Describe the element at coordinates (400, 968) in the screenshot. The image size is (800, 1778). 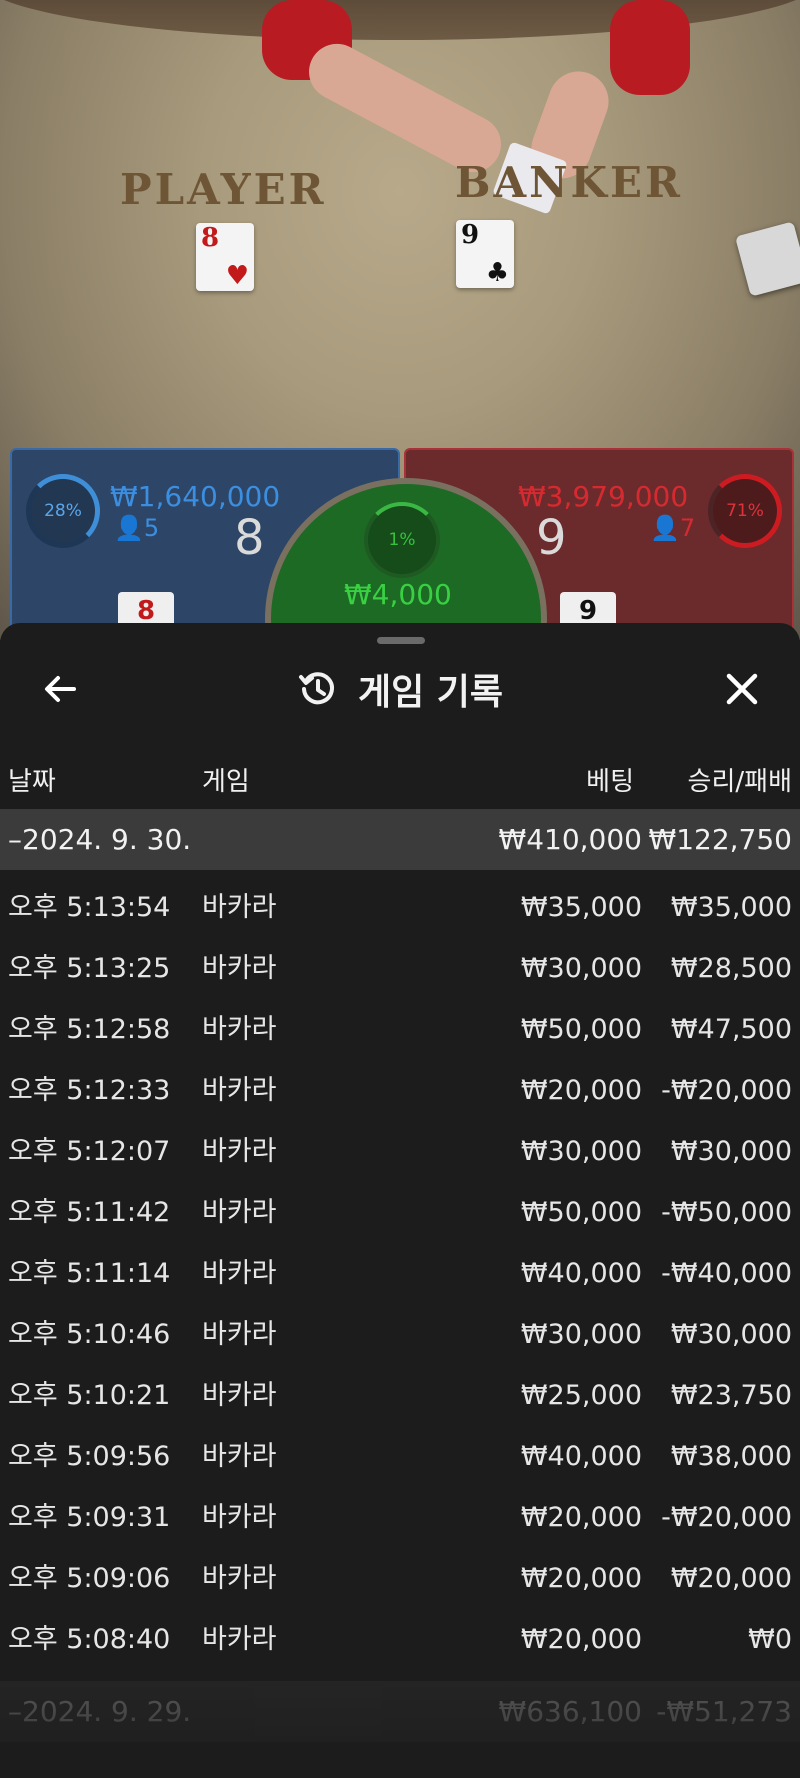
I see `table-row: 오후 5:13:25 바카라 ₩30,000 ₩28,500` at that location.